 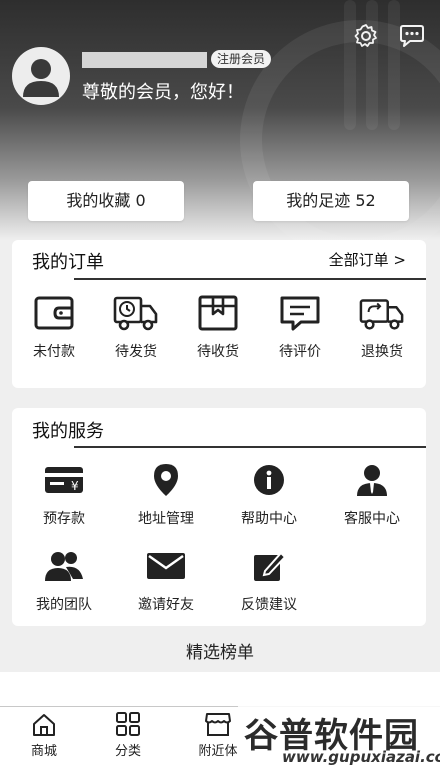 What do you see at coordinates (54, 352) in the screenshot?
I see `order-unpaid-label: 未付款` at bounding box center [54, 352].